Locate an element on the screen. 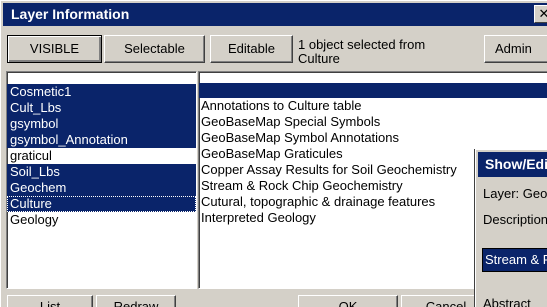 The width and height of the screenshot is (547, 307). description-list-item: GeoBaseMap Symbol Annotations is located at coordinates (373, 138).